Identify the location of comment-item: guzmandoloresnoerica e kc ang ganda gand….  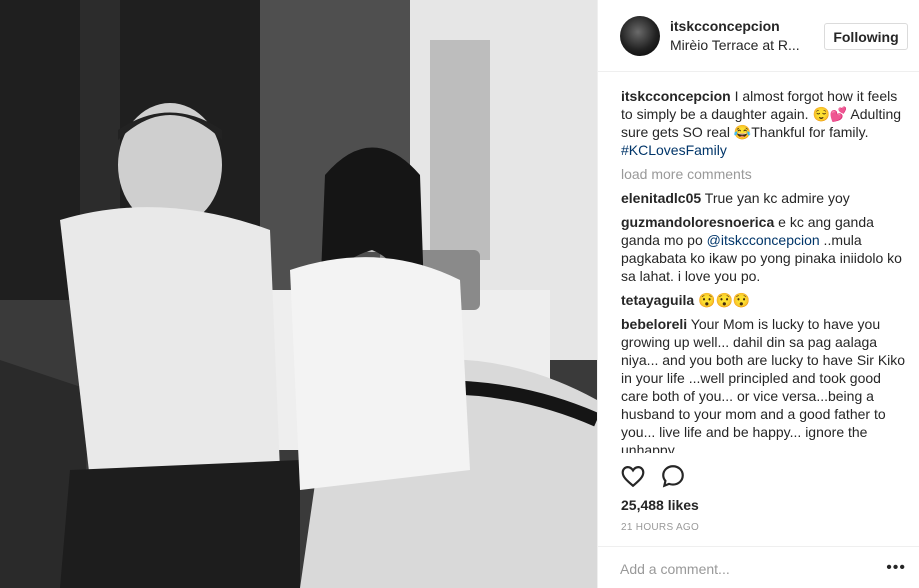
(763, 249).